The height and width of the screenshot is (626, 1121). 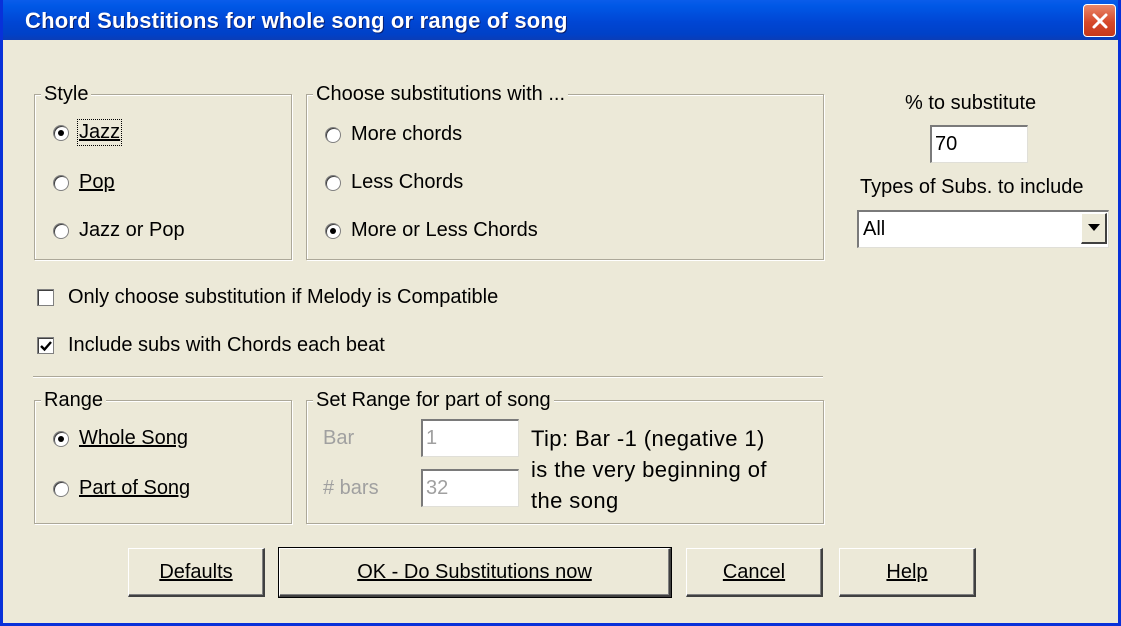 What do you see at coordinates (61, 132) in the screenshot?
I see `radio-jazz-indicator` at bounding box center [61, 132].